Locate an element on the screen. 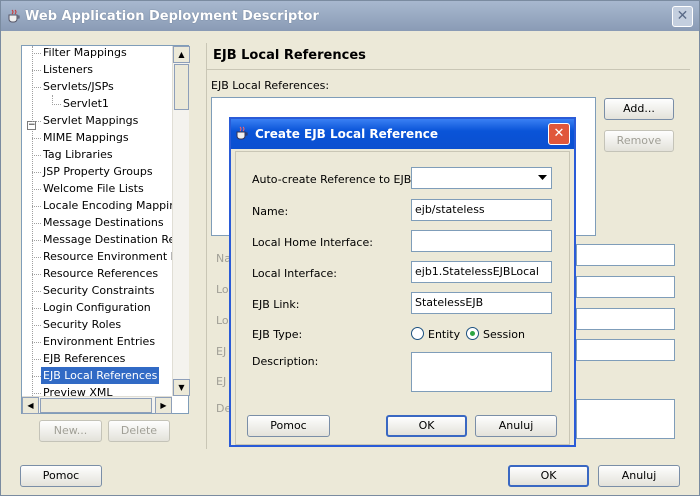  tree-item: Locale Encoding Mapping L is located at coordinates (107, 205).